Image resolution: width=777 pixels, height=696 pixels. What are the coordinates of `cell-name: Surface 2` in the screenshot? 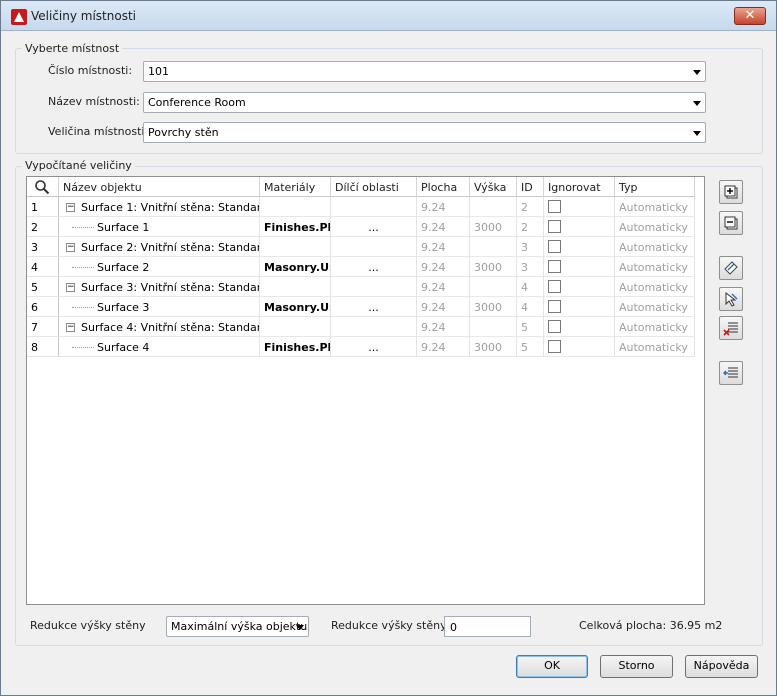 It's located at (159, 267).